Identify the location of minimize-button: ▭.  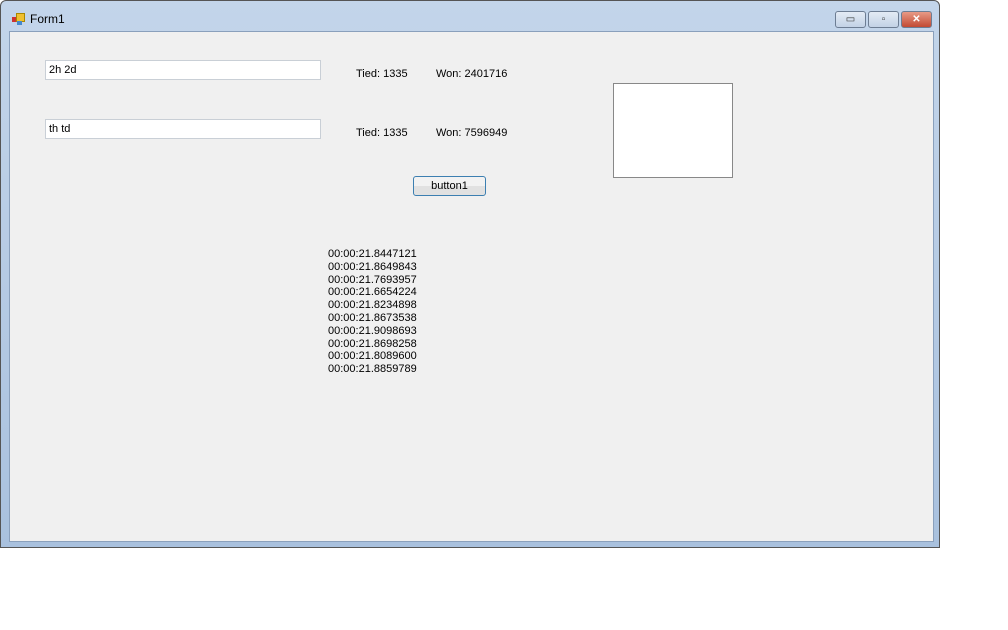
(850, 19).